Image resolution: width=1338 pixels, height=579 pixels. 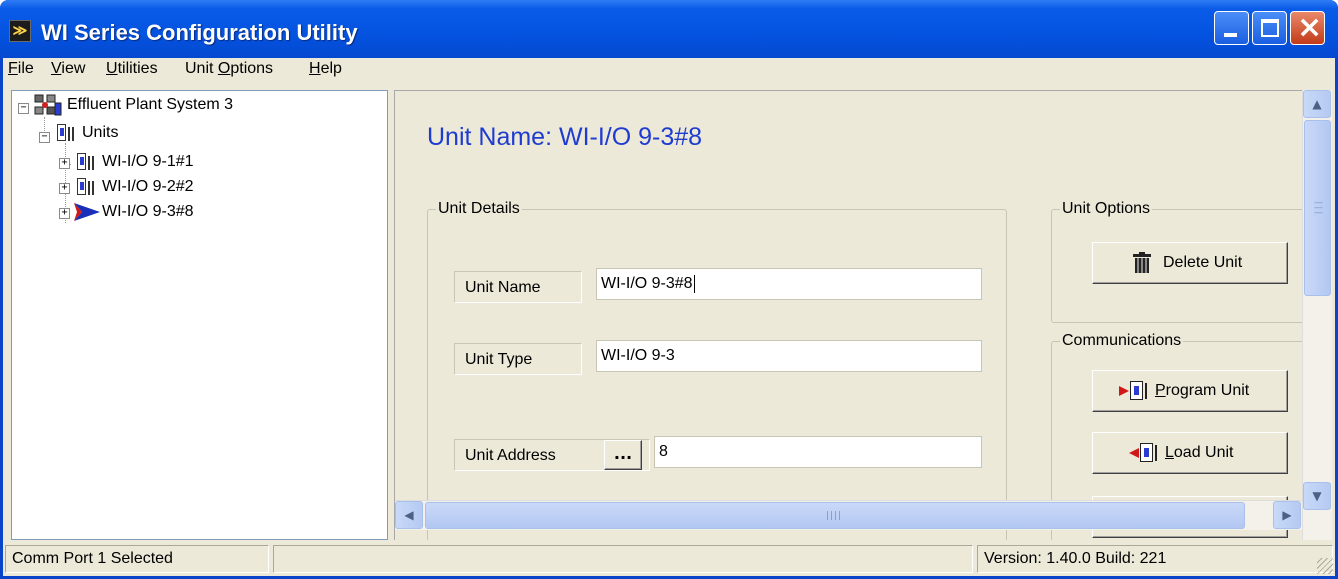 What do you see at coordinates (1144, 453) in the screenshot?
I see `load-unit-icon` at bounding box center [1144, 453].